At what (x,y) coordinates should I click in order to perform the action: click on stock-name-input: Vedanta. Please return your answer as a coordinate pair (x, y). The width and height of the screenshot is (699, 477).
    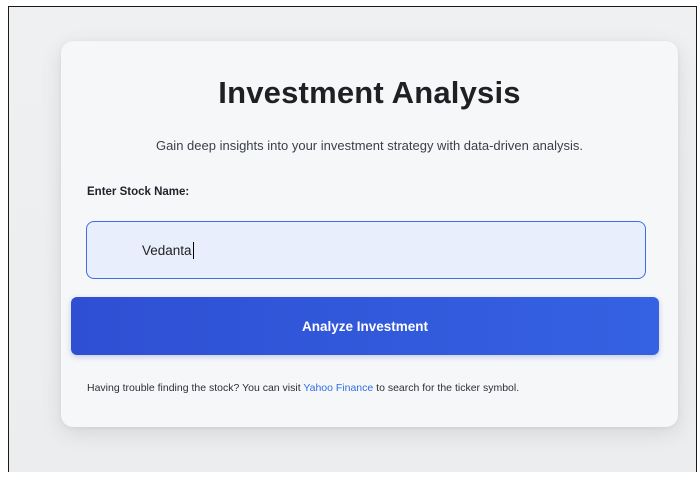
    Looking at the image, I should click on (366, 250).